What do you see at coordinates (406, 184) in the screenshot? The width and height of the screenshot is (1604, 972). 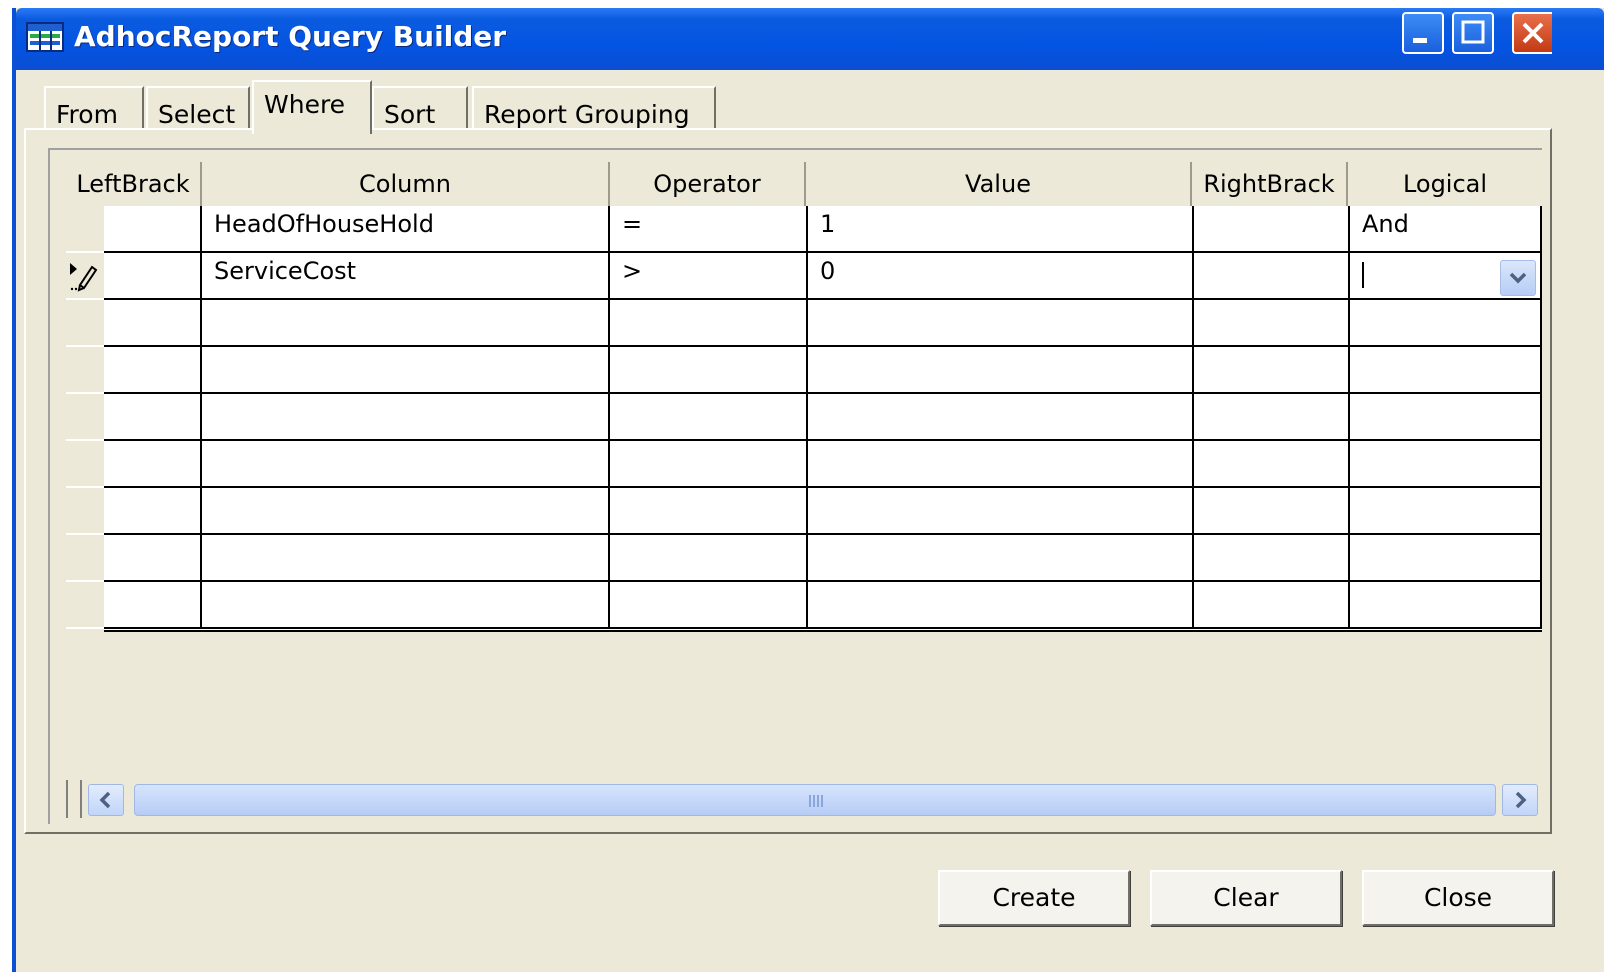 I see `column-header-column: Column` at bounding box center [406, 184].